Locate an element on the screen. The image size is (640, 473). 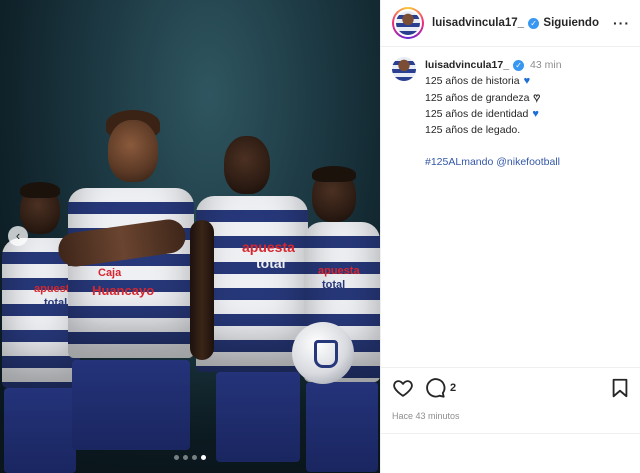
sponsor-text-7: apuesta is located at coordinates (339, 271).